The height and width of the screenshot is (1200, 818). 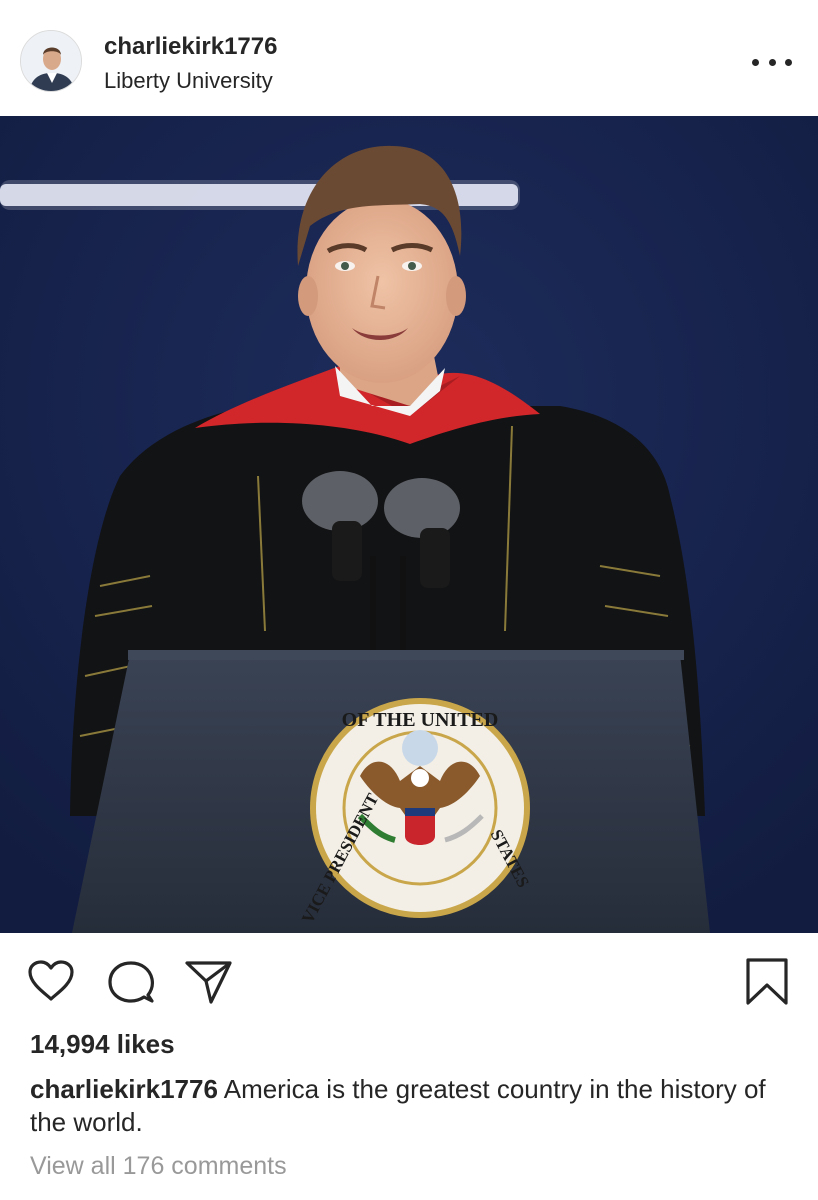 What do you see at coordinates (102, 1044) in the screenshot?
I see `like-count: 14,994 likes` at bounding box center [102, 1044].